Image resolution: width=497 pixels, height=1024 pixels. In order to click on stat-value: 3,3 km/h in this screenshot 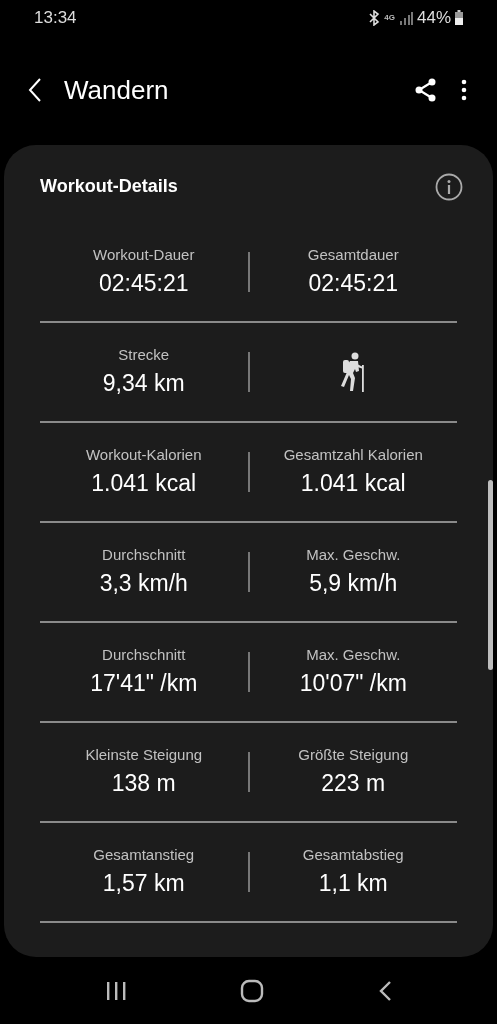, I will do `click(143, 583)`.